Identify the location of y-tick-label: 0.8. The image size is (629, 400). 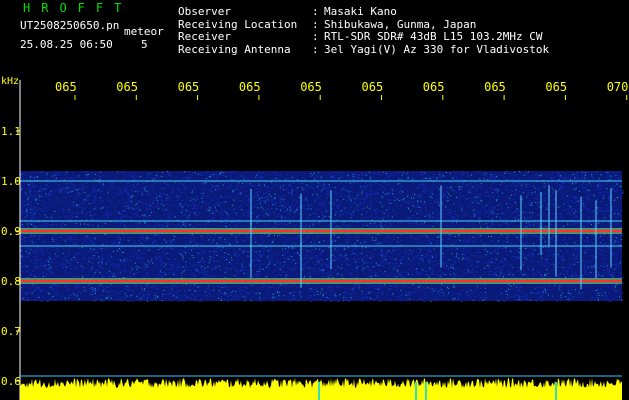
(11, 281).